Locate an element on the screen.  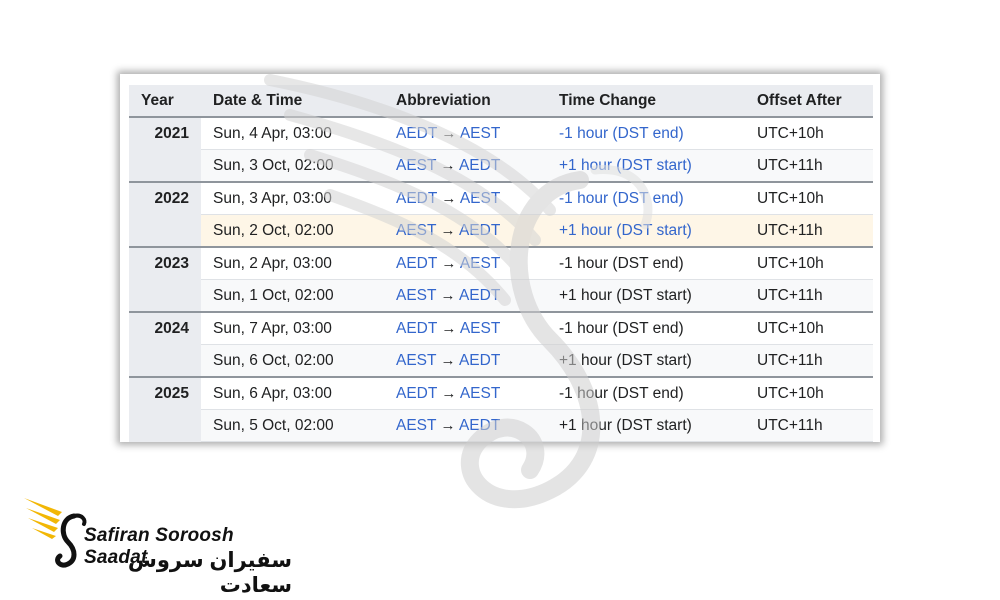
year-cell: 2023 is located at coordinates (165, 263).